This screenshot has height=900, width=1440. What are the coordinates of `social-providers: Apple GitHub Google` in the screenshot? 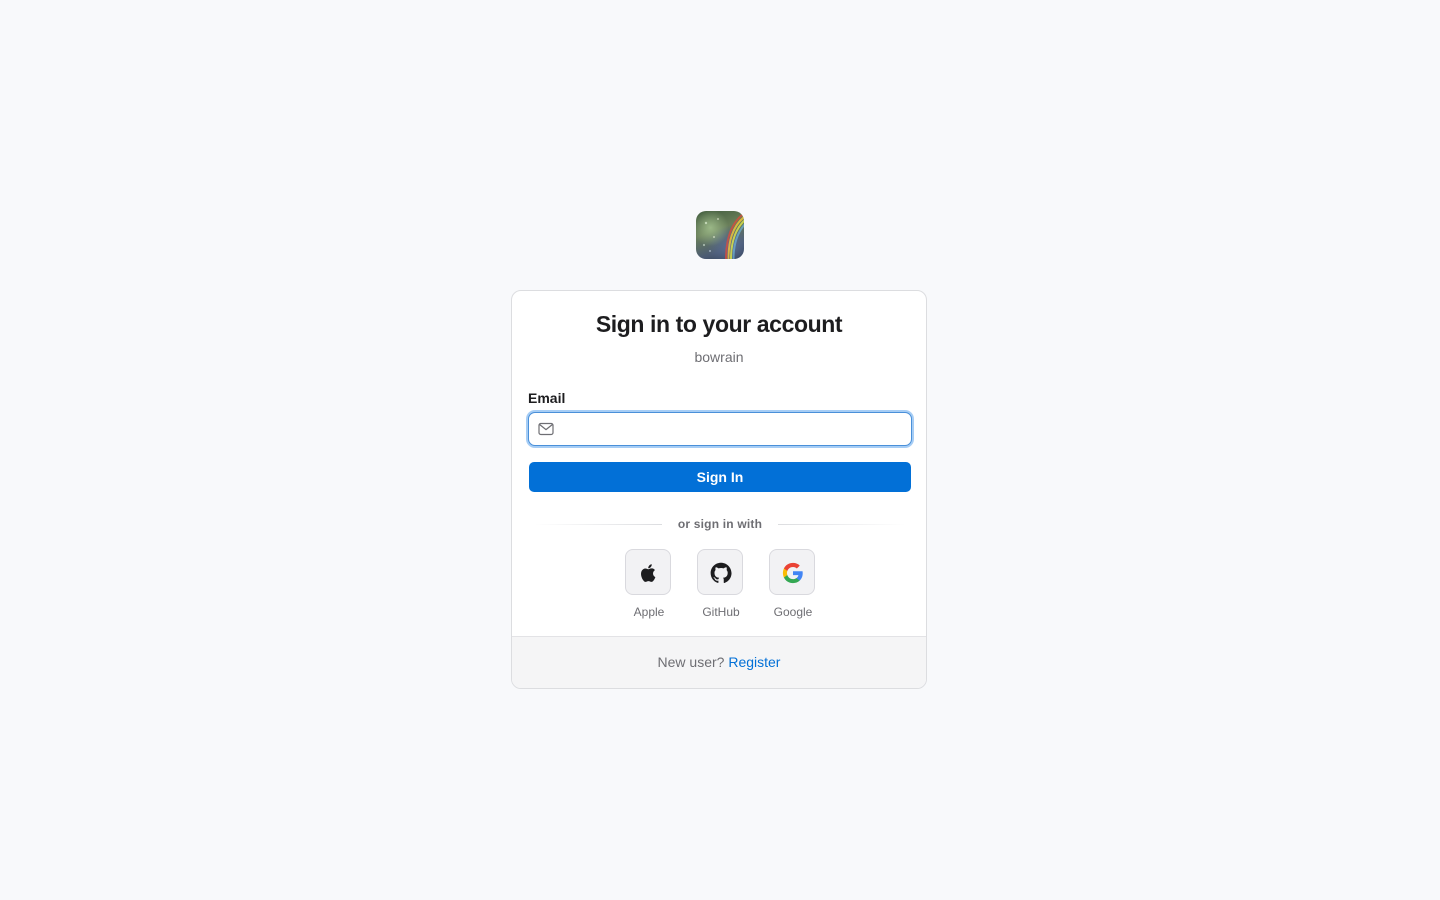 It's located at (719, 585).